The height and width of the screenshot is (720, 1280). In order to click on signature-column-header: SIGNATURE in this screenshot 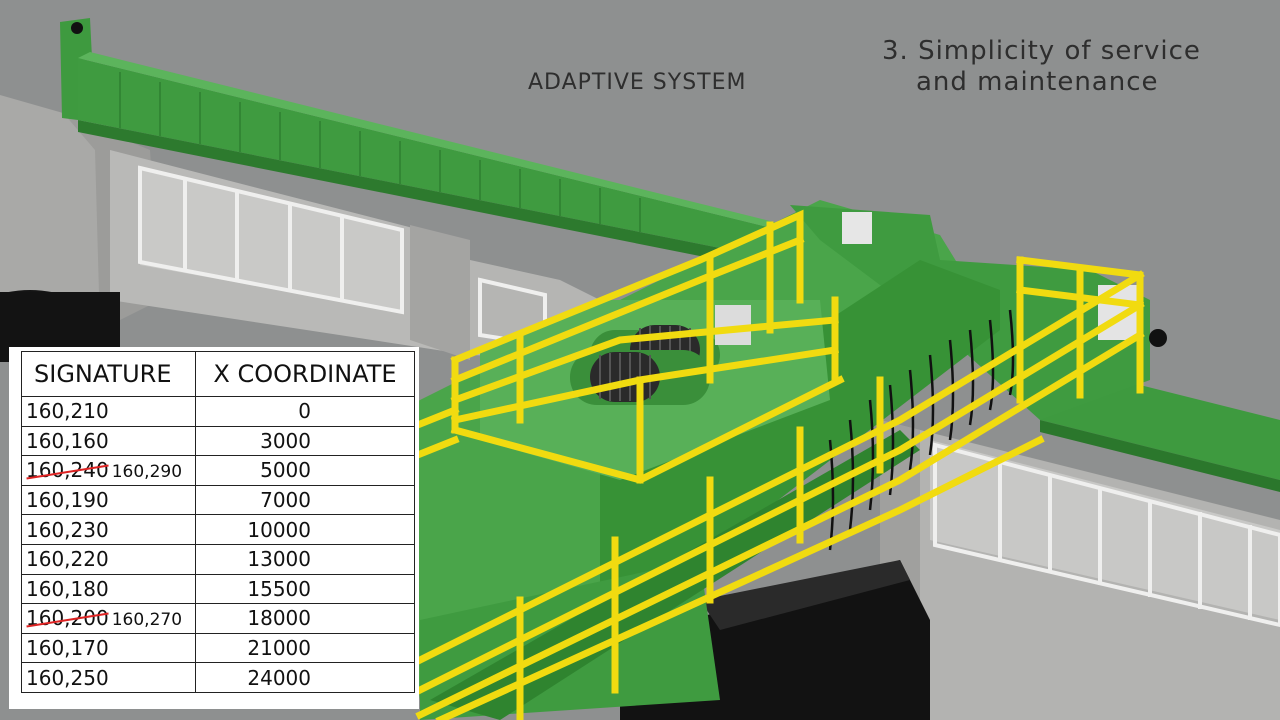, I will do `click(108, 374)`.